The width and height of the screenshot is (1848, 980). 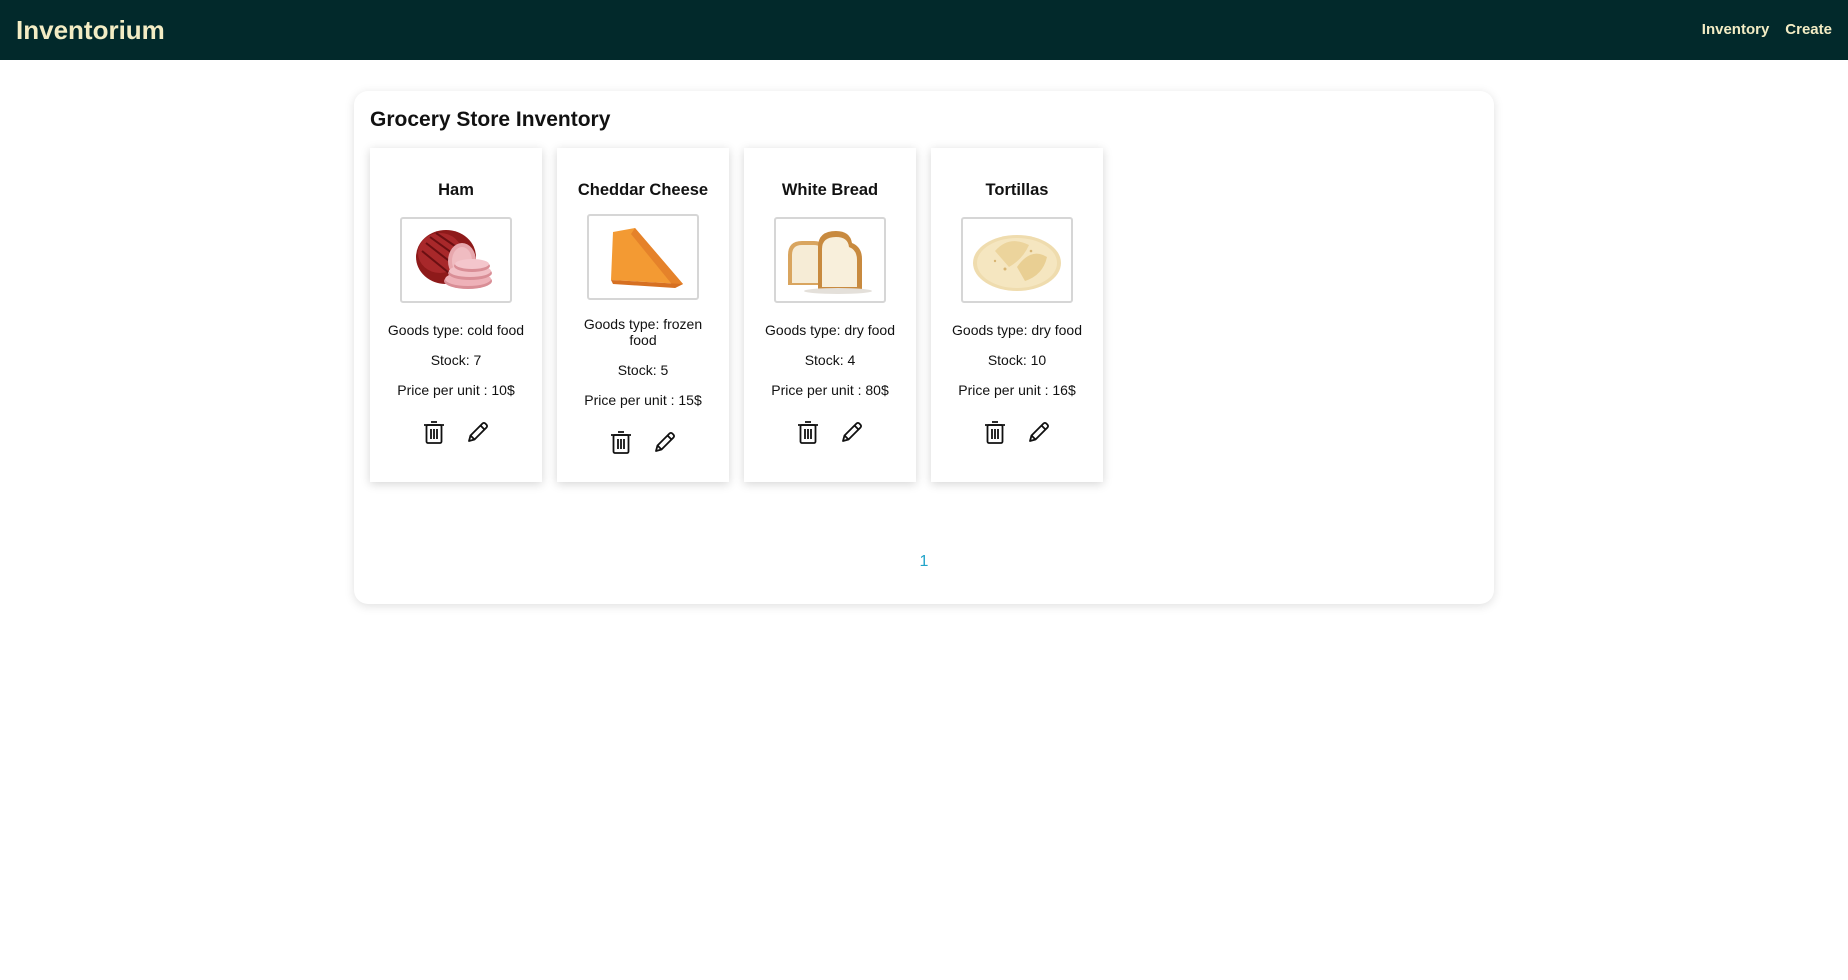 What do you see at coordinates (643, 400) in the screenshot?
I see `unit-price: Price per unit : 15$` at bounding box center [643, 400].